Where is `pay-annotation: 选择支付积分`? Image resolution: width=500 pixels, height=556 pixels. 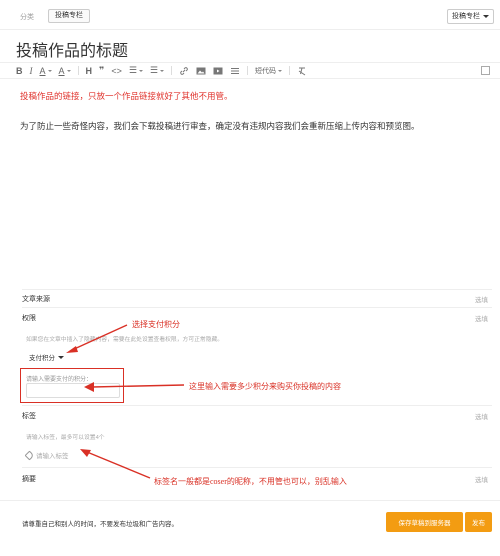
pay-annotation: 选择支付积分 is located at coordinates (156, 324).